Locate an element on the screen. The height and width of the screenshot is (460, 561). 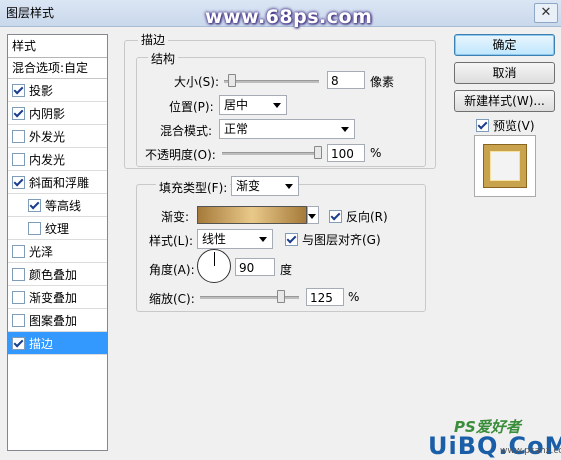
opacity-label: 不透明度(O): is located at coordinates (180, 155).